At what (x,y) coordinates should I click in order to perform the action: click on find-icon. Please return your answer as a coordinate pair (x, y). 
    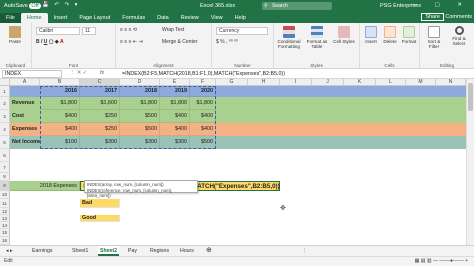
    Looking at the image, I should click on (459, 30).